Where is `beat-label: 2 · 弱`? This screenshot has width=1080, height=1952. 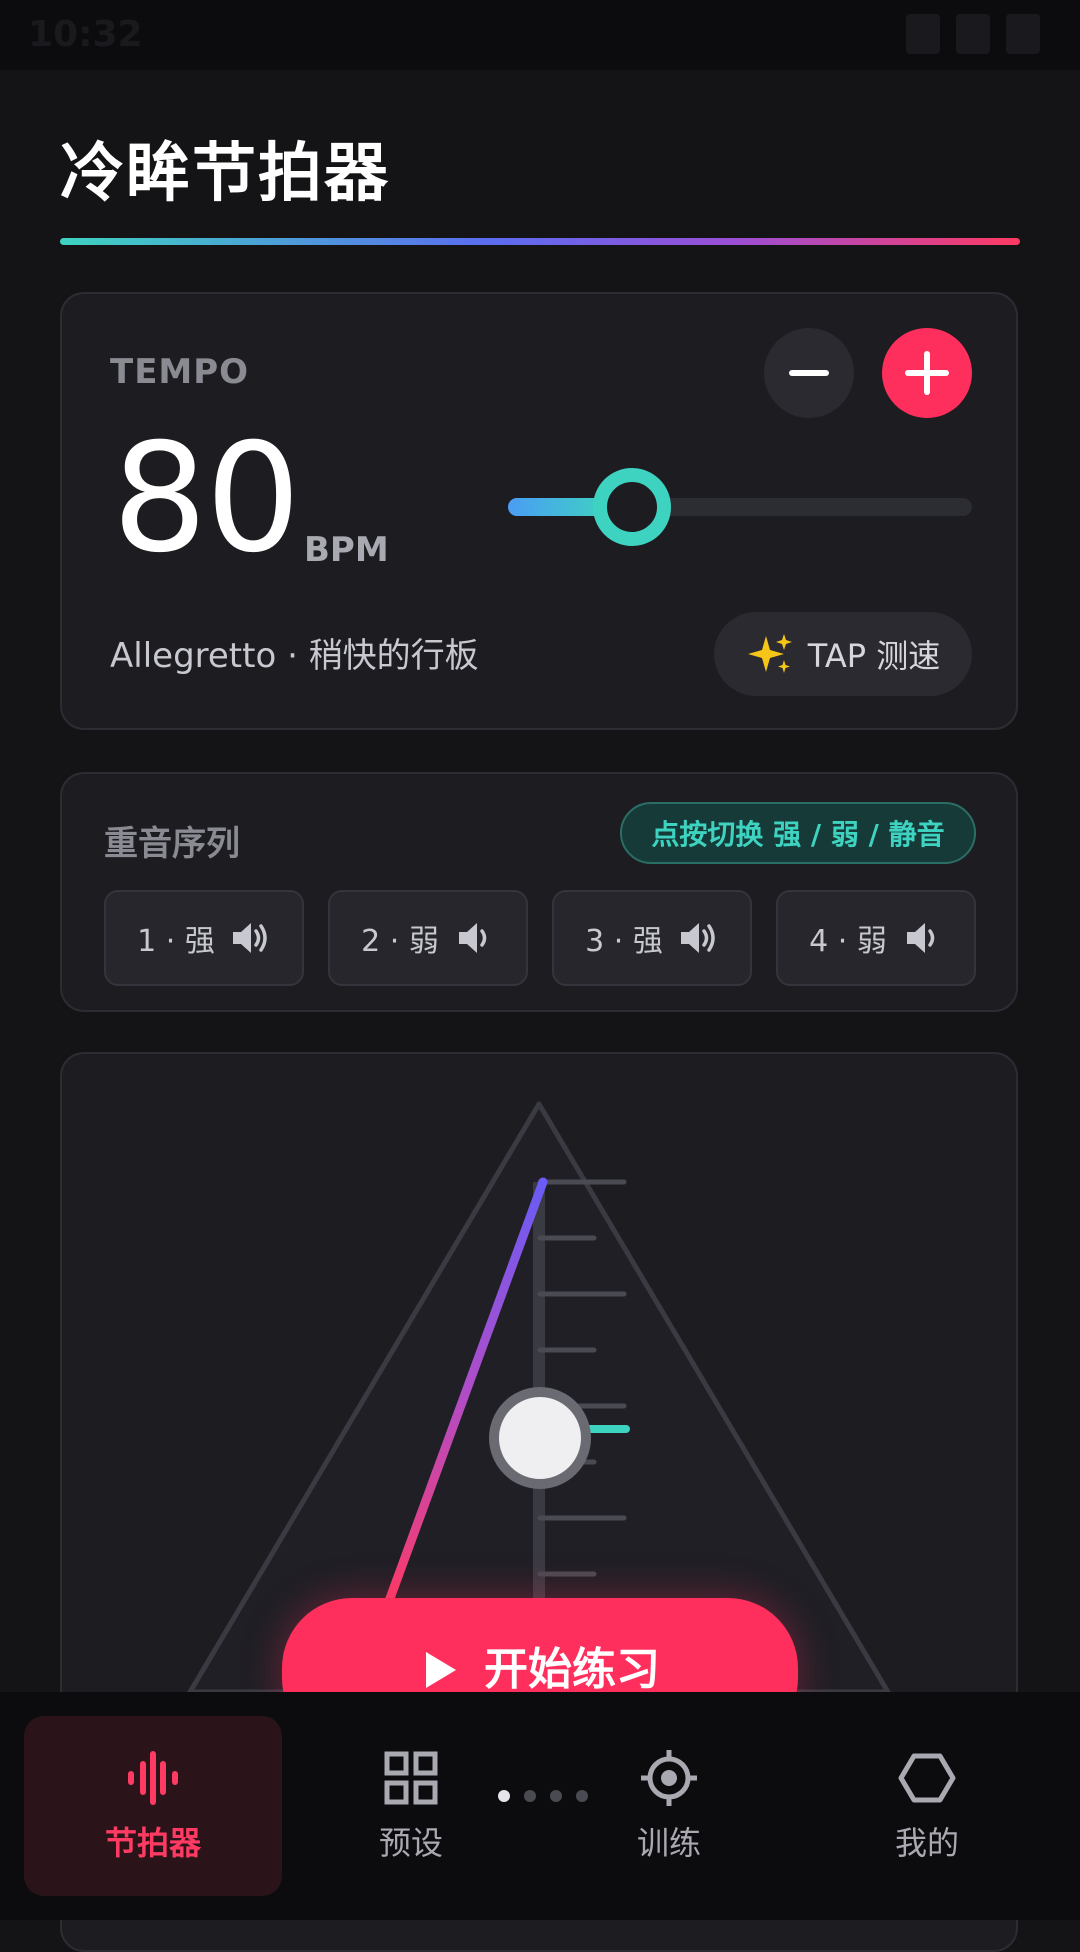
beat-label: 2 · 弱 is located at coordinates (400, 941).